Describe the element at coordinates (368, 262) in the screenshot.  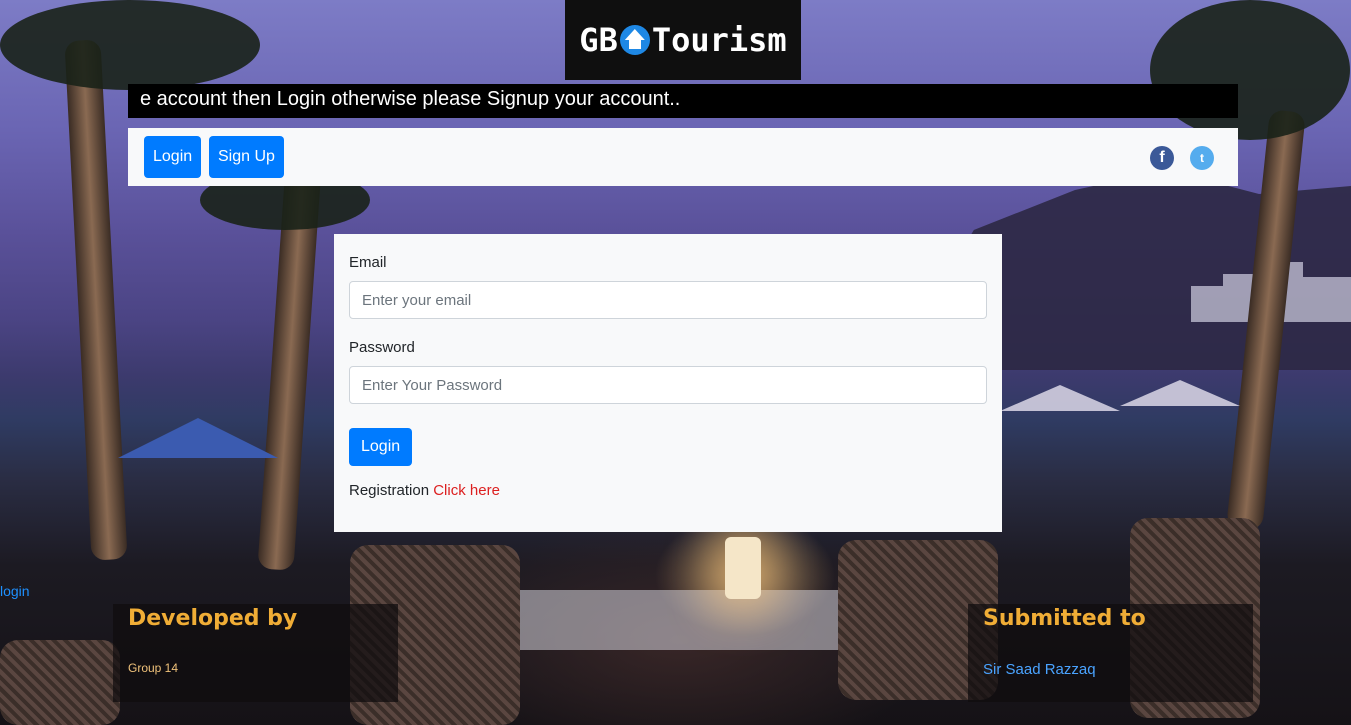
I see `email-label: Email` at that location.